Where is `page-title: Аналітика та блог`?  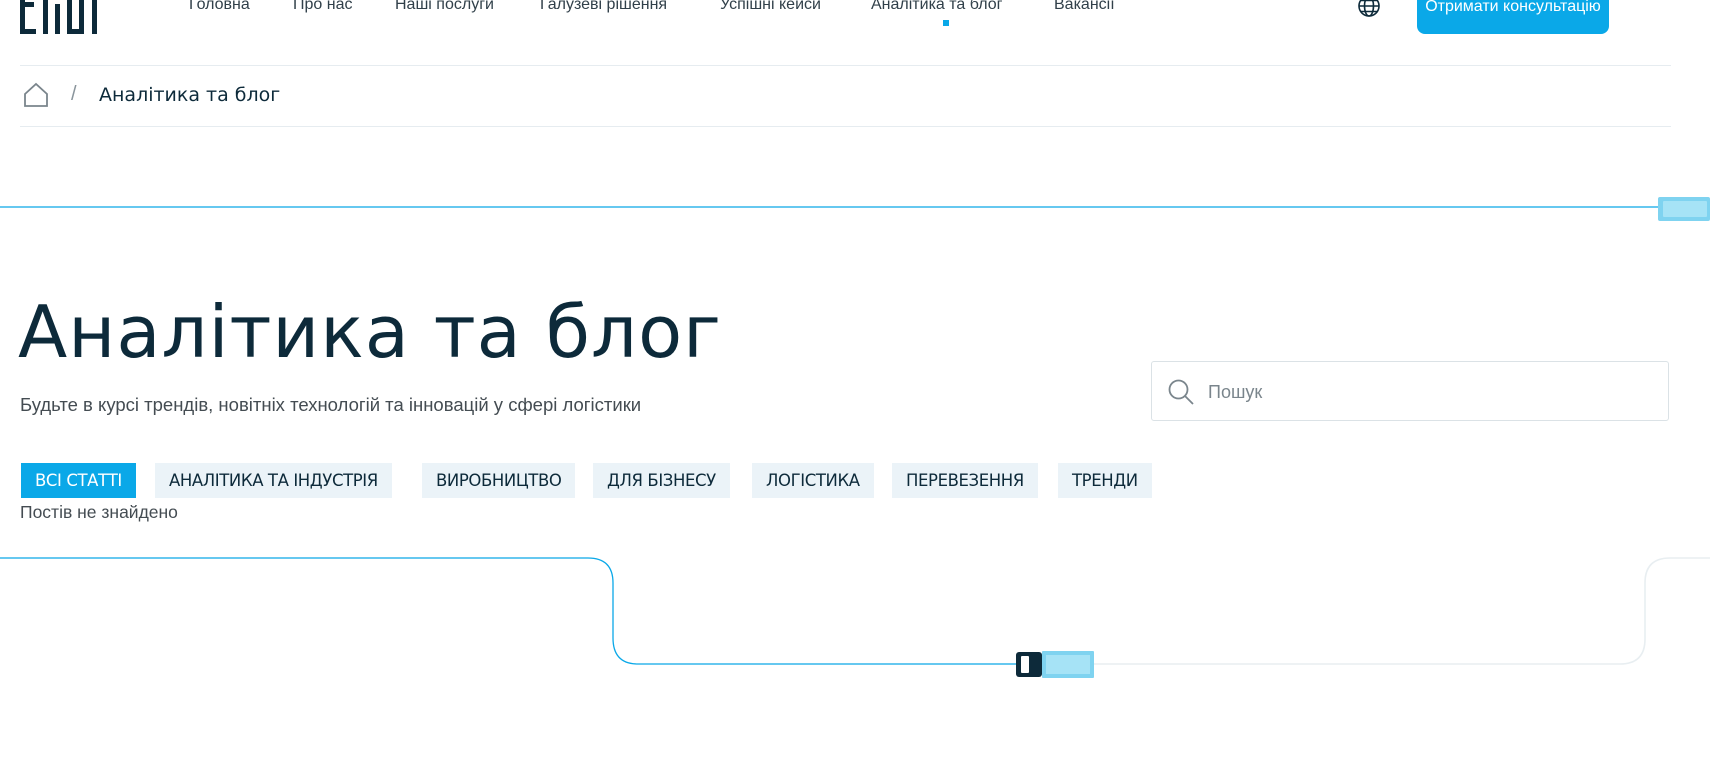 page-title: Аналітика та блог is located at coordinates (370, 332).